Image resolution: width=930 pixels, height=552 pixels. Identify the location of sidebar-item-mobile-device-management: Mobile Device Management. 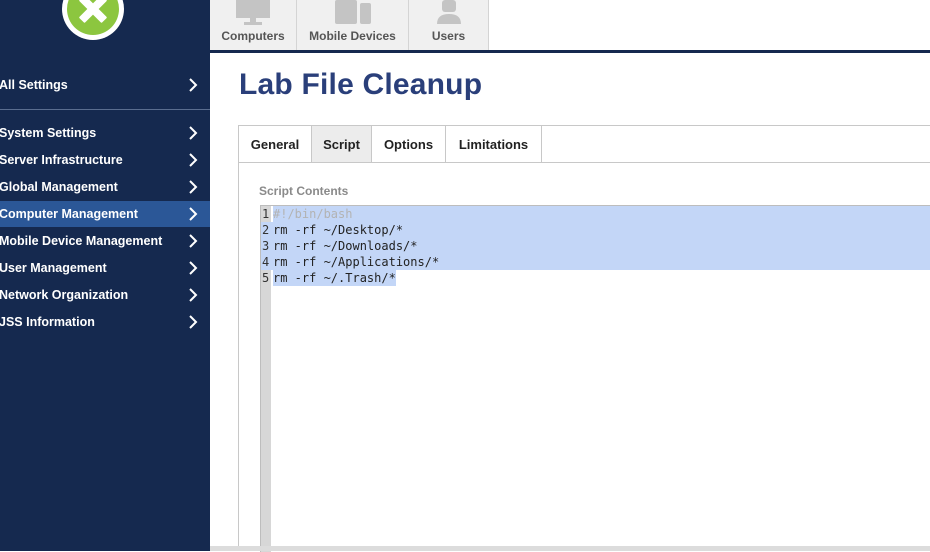
(105, 241).